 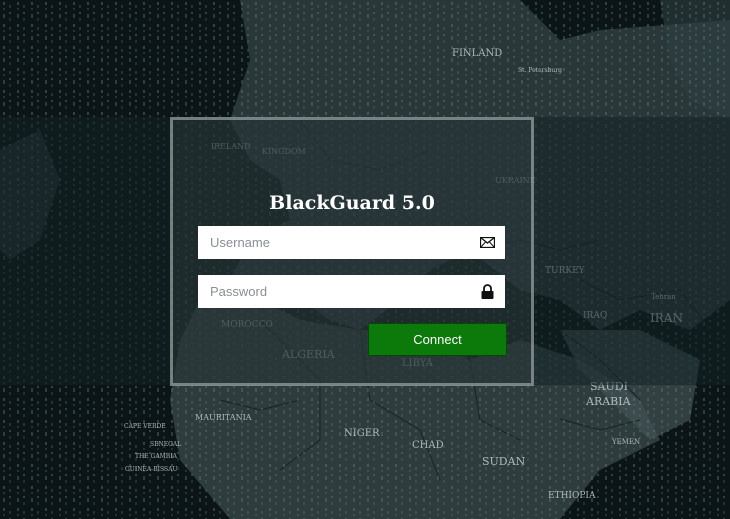 What do you see at coordinates (428, 445) in the screenshot?
I see `map-label: CHAD` at bounding box center [428, 445].